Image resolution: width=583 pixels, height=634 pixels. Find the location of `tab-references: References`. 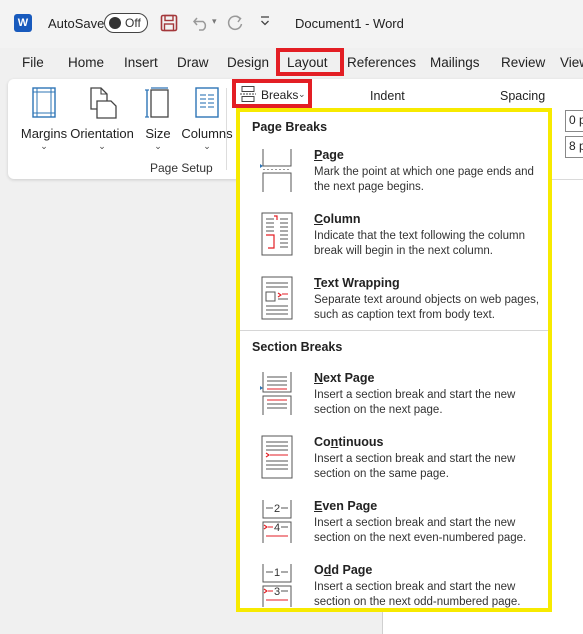

tab-references: References is located at coordinates (381, 62).